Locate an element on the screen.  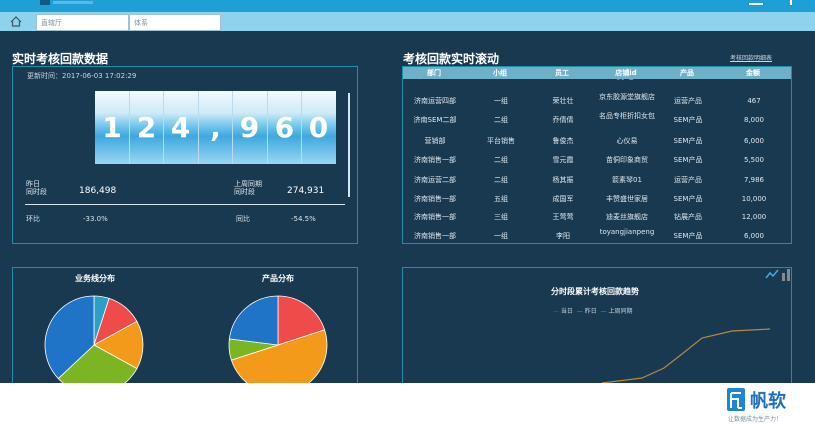
table-cell: 营销部 is located at coordinates (435, 141).